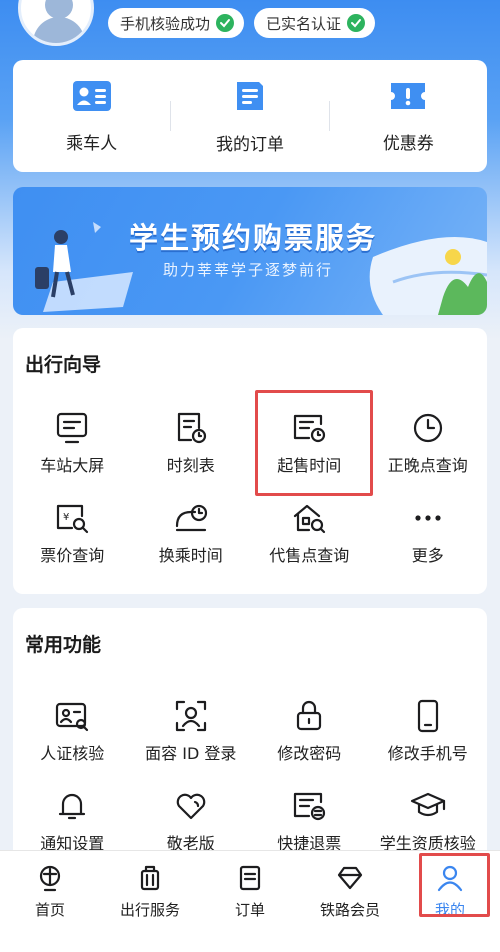 Image resolution: width=500 pixels, height=952 pixels. I want to click on travel-guide-title: 出行向导, so click(63, 365).